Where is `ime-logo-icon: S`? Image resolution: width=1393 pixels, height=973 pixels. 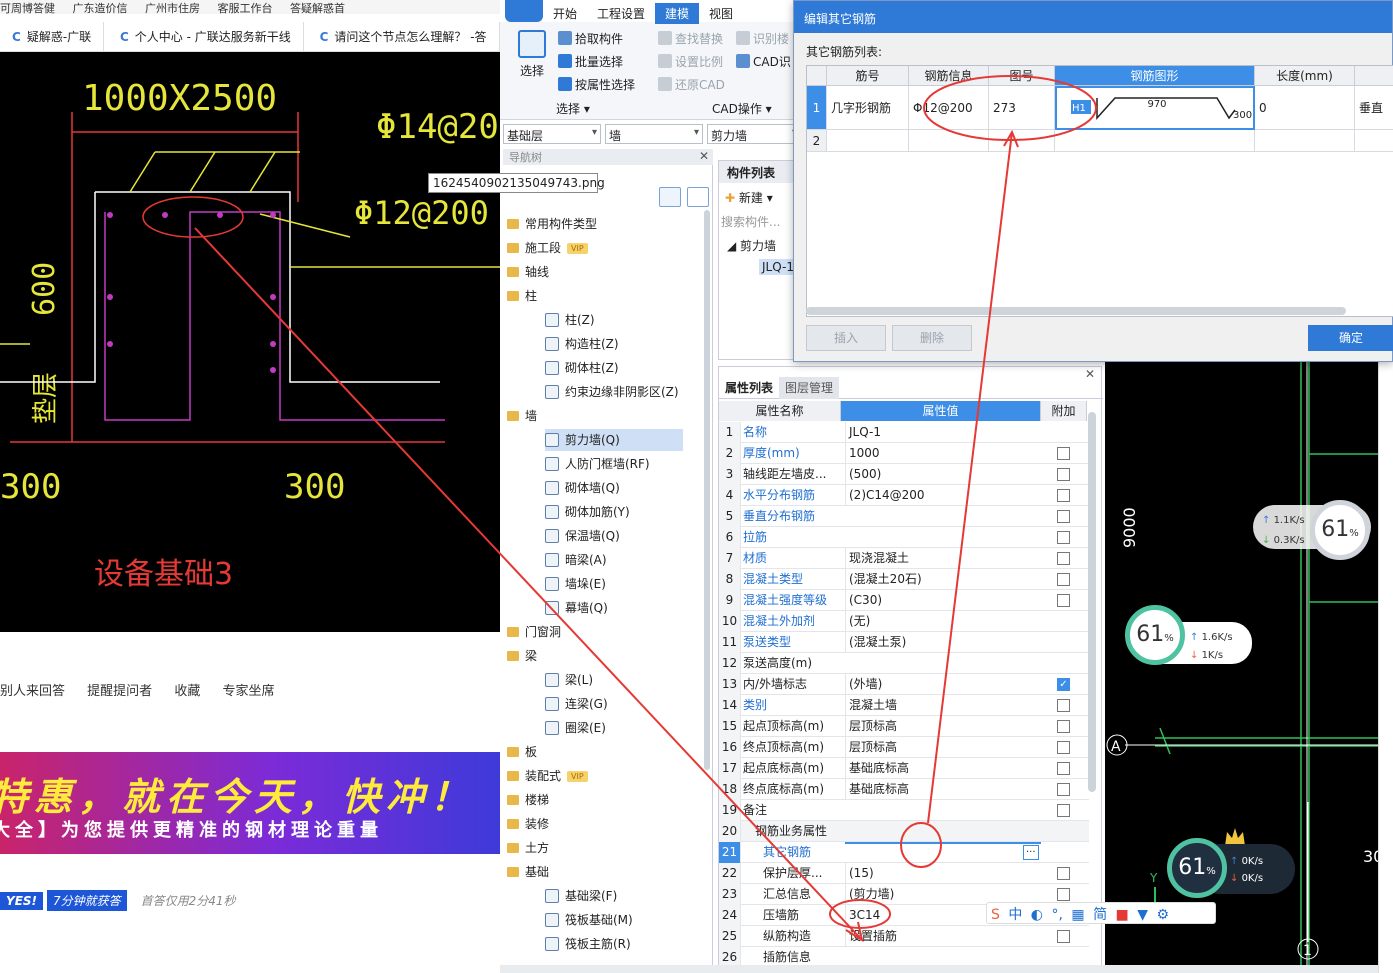 ime-logo-icon: S is located at coordinates (995, 915).